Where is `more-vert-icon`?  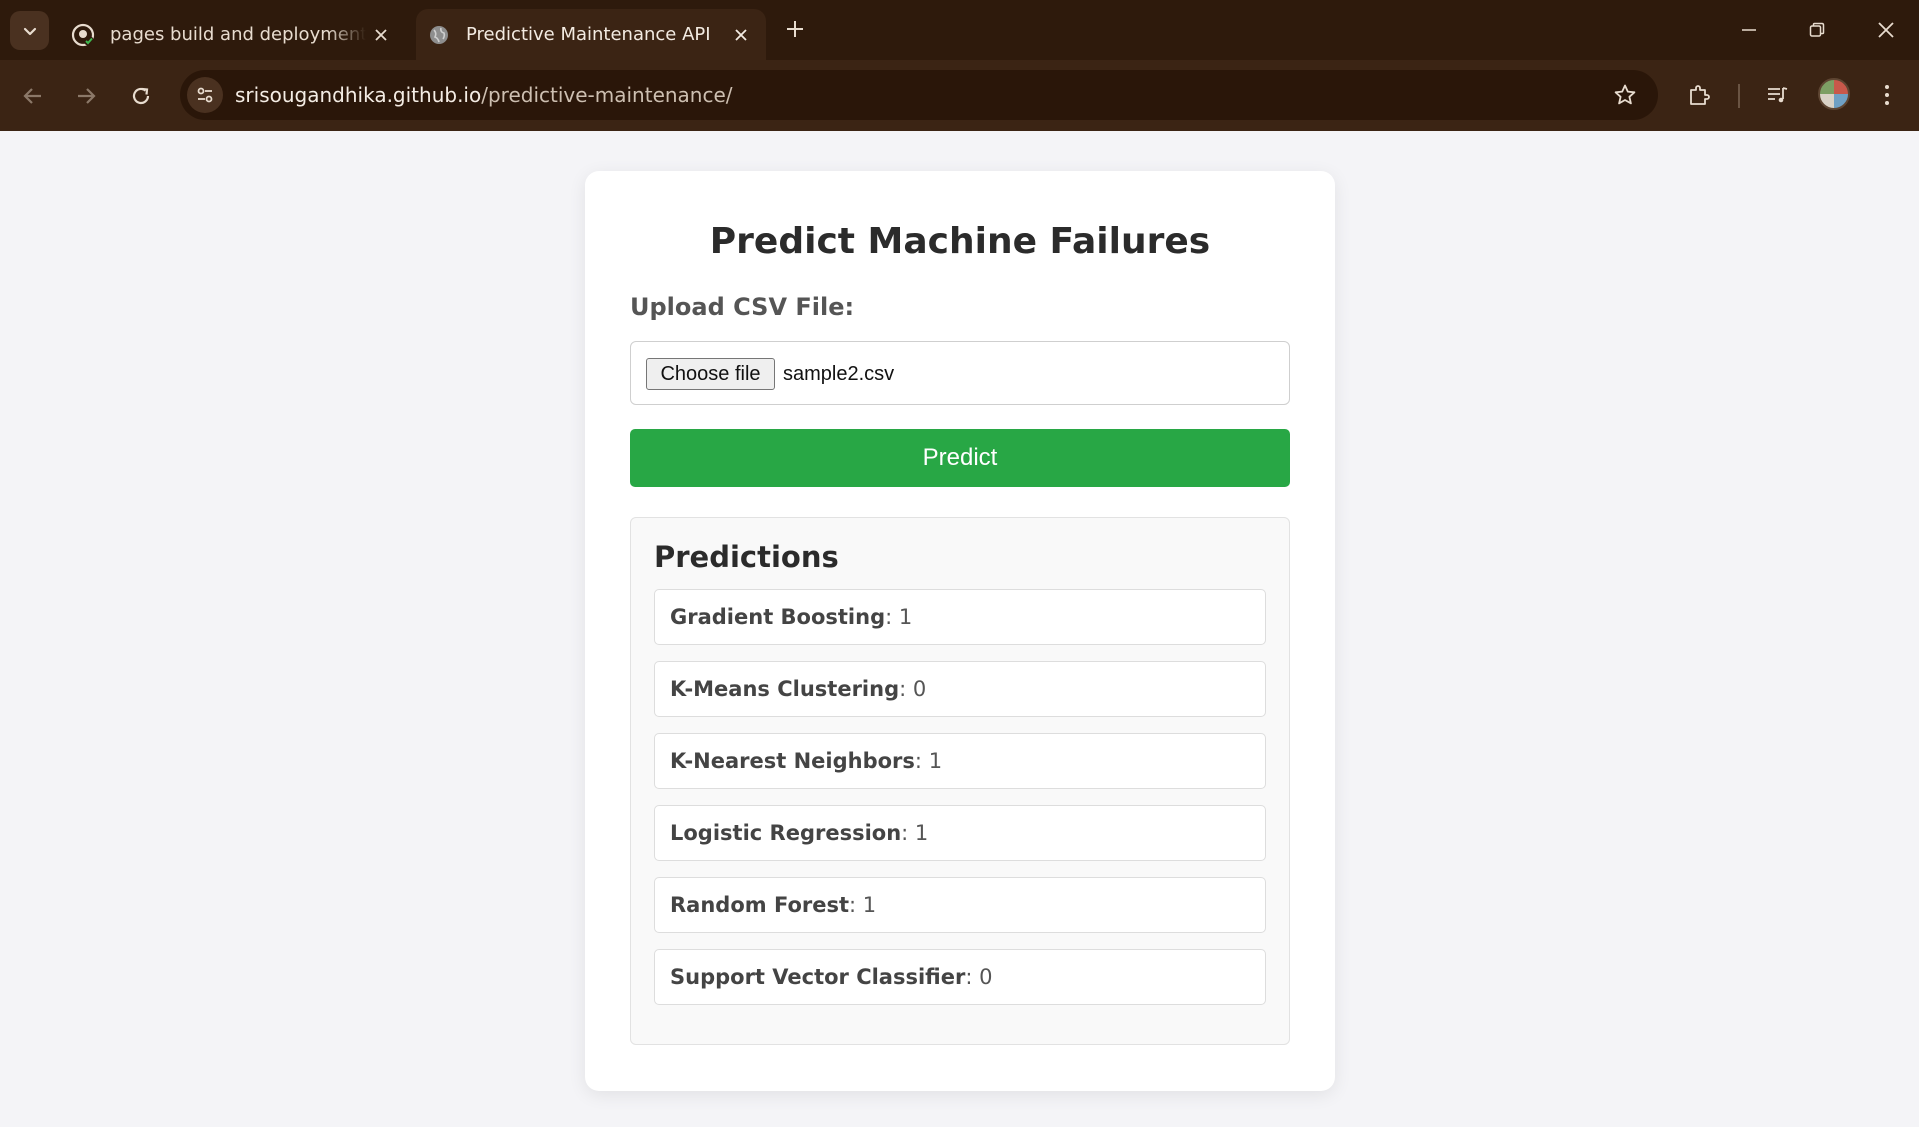 more-vert-icon is located at coordinates (1887, 95).